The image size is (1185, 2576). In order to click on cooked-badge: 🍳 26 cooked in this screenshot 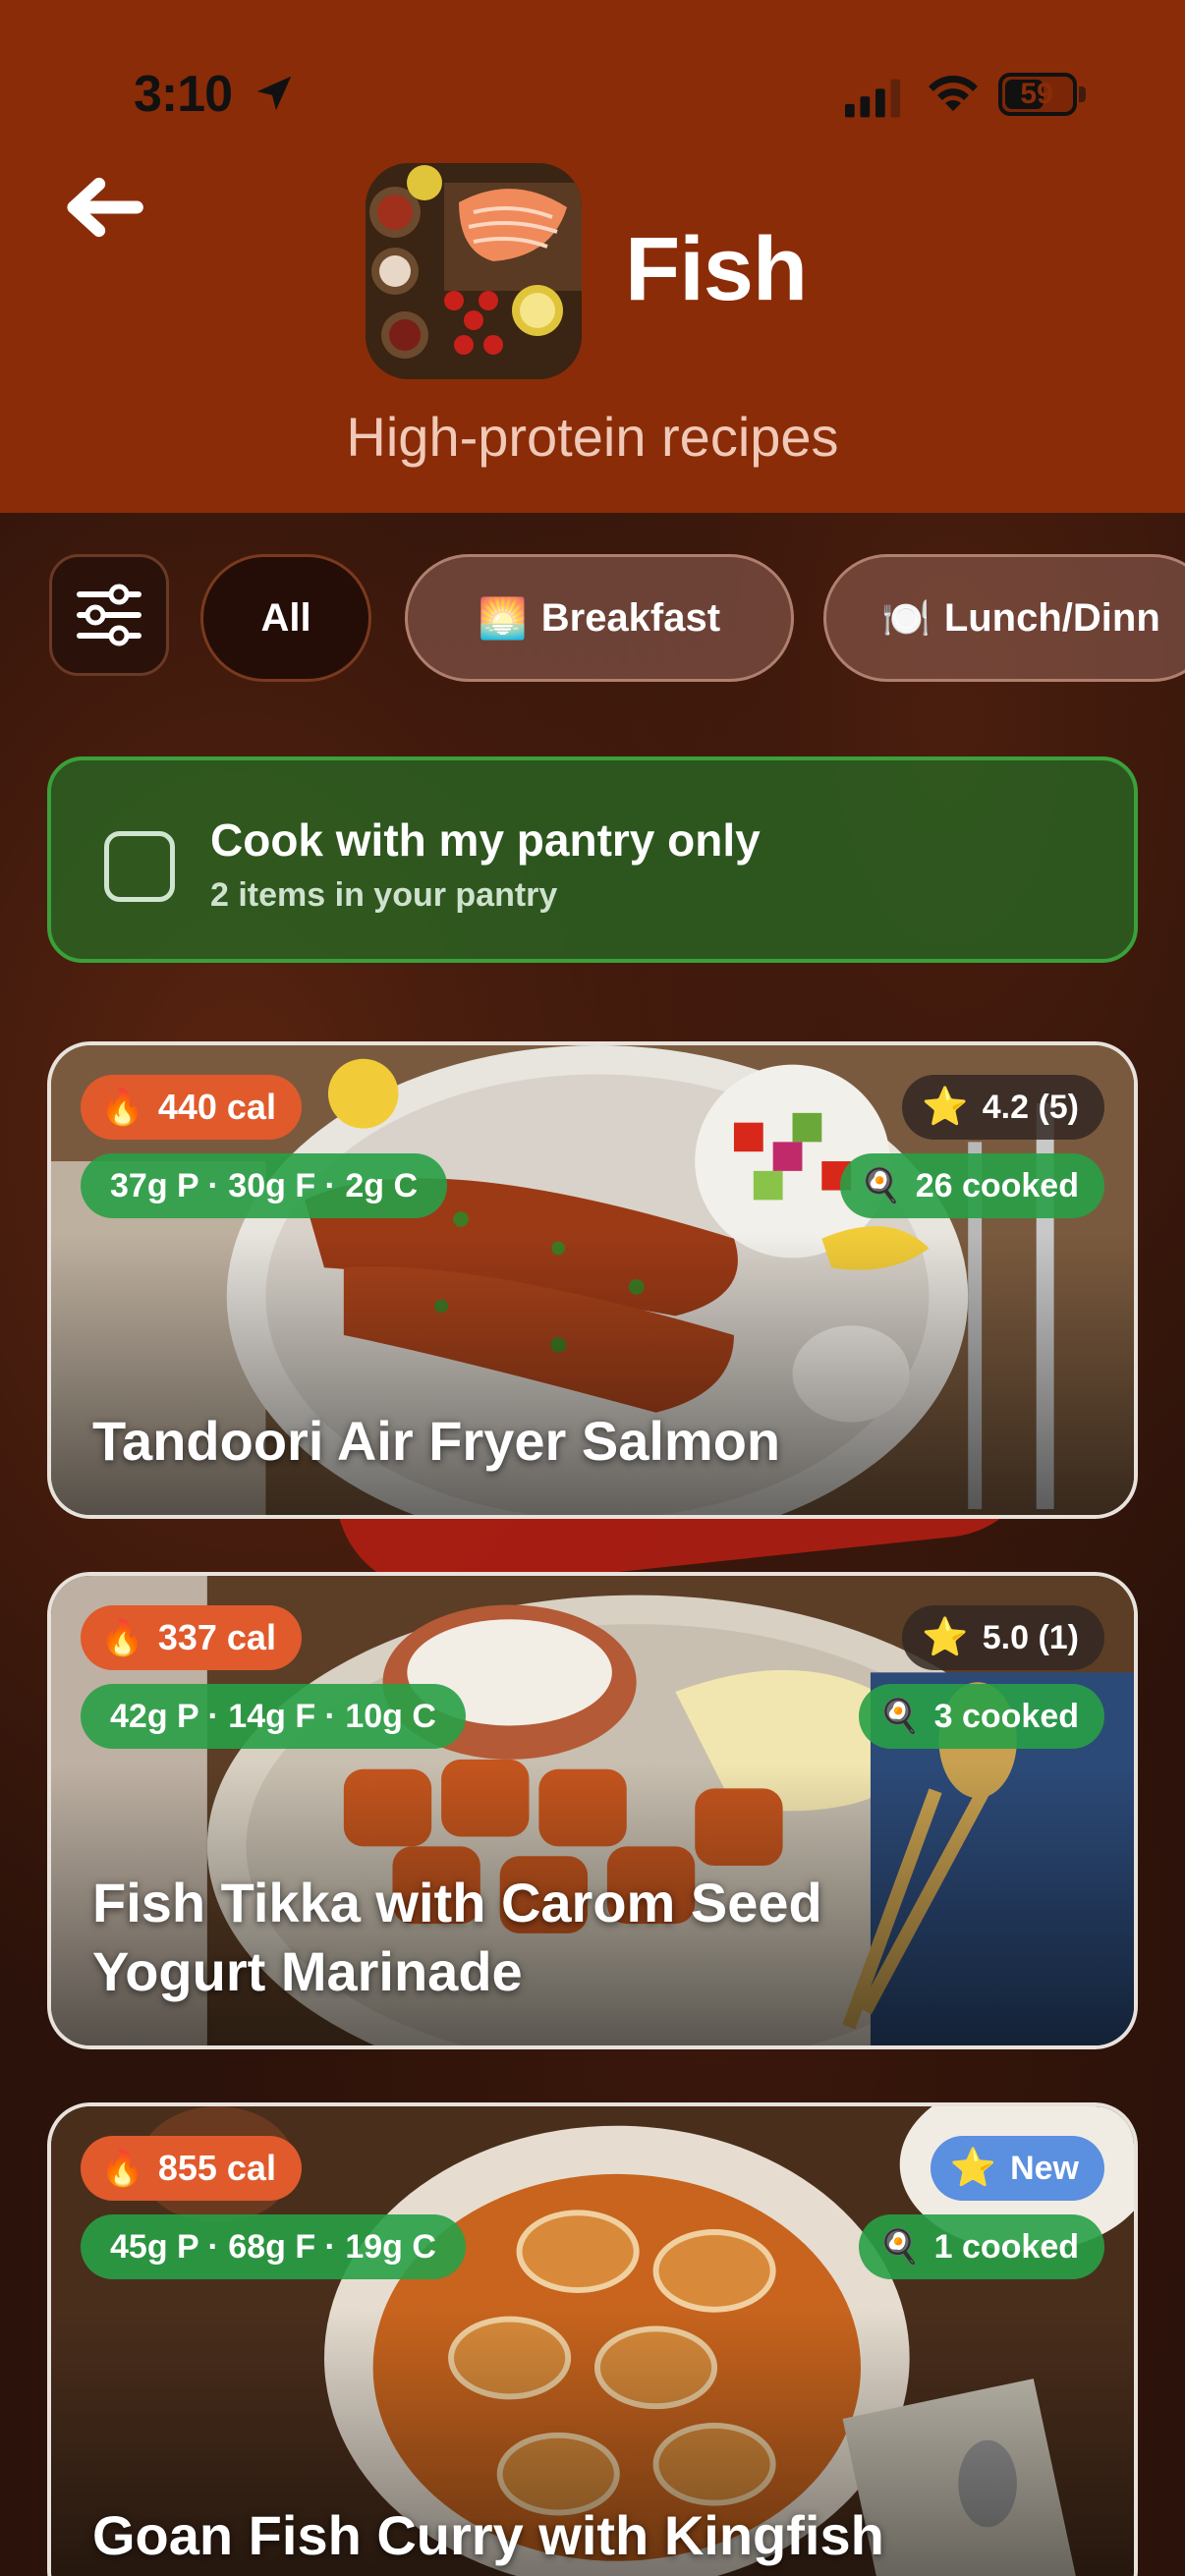, I will do `click(972, 1185)`.